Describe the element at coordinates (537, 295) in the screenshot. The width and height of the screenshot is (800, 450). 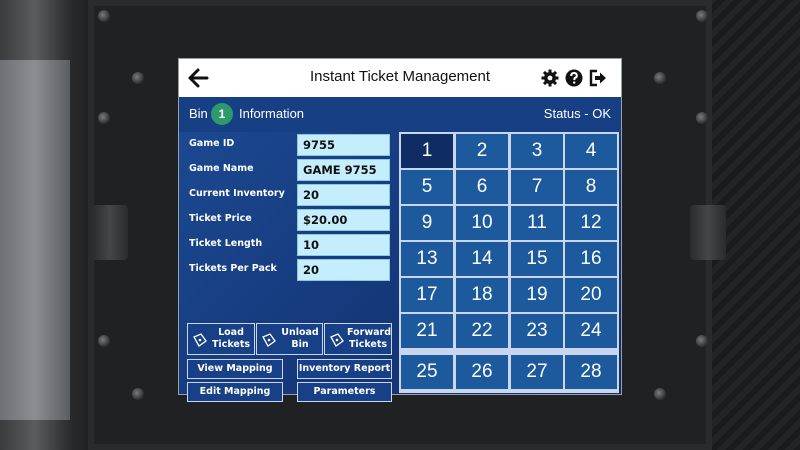
I see `bin-button-19: 19` at that location.